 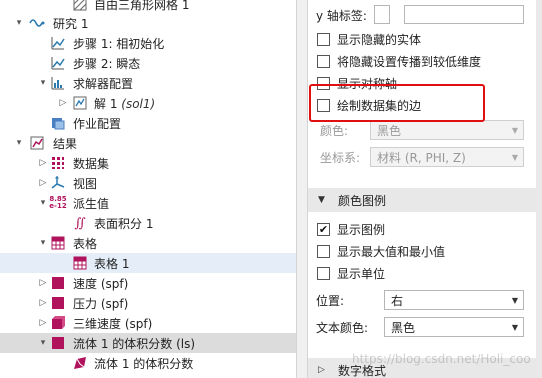 What do you see at coordinates (58, 323) in the screenshot?
I see `plot-group-3d-icon` at bounding box center [58, 323].